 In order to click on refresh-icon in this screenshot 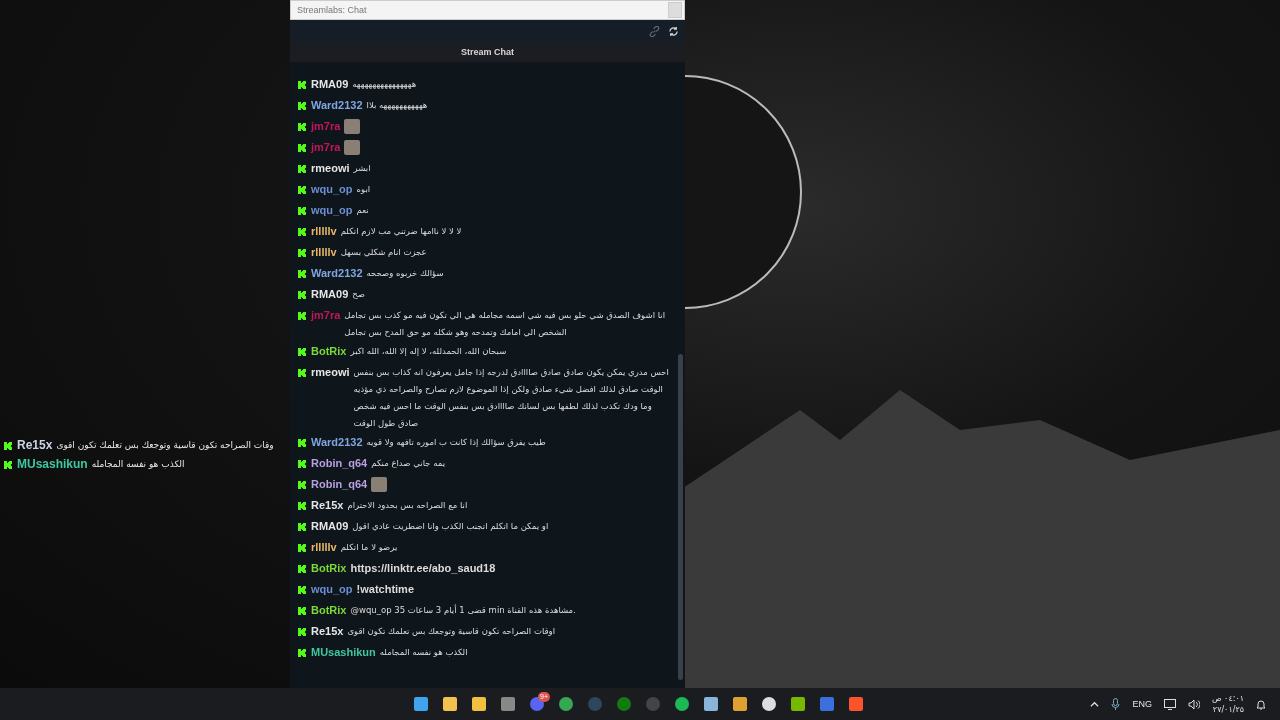, I will do `click(673, 31)`.